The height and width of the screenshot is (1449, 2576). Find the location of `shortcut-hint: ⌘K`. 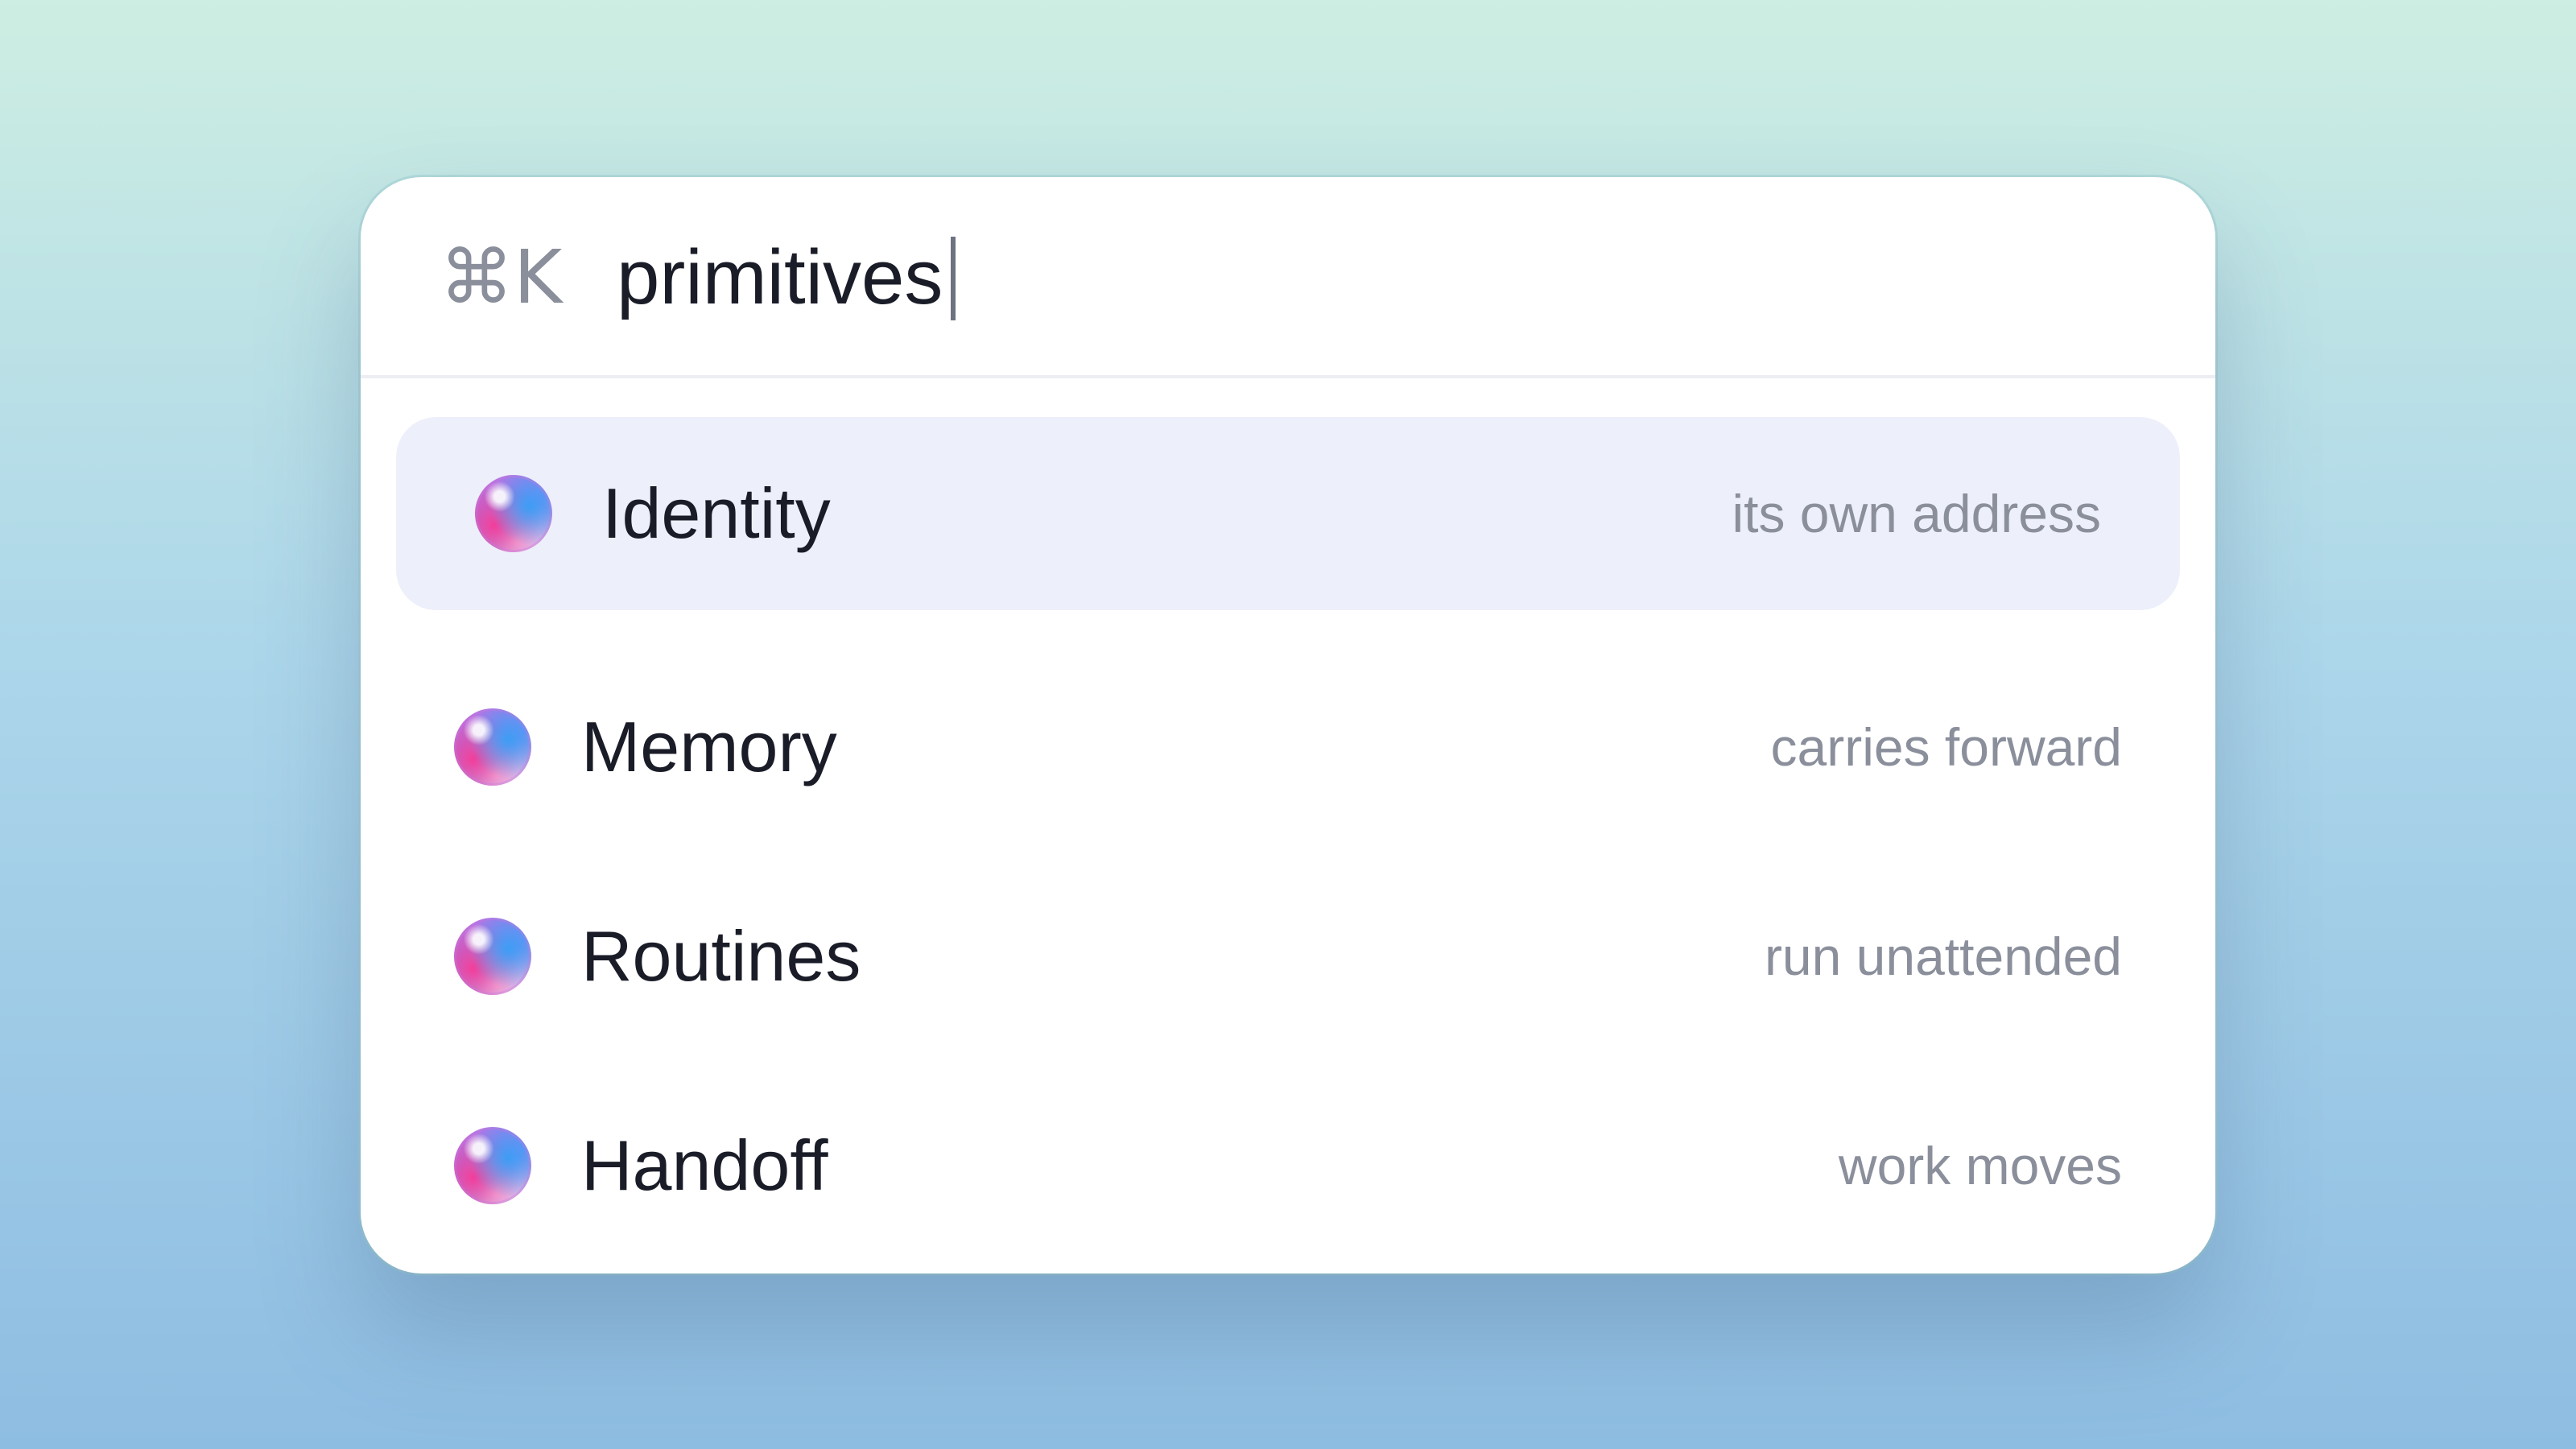

shortcut-hint: ⌘K is located at coordinates (501, 277).